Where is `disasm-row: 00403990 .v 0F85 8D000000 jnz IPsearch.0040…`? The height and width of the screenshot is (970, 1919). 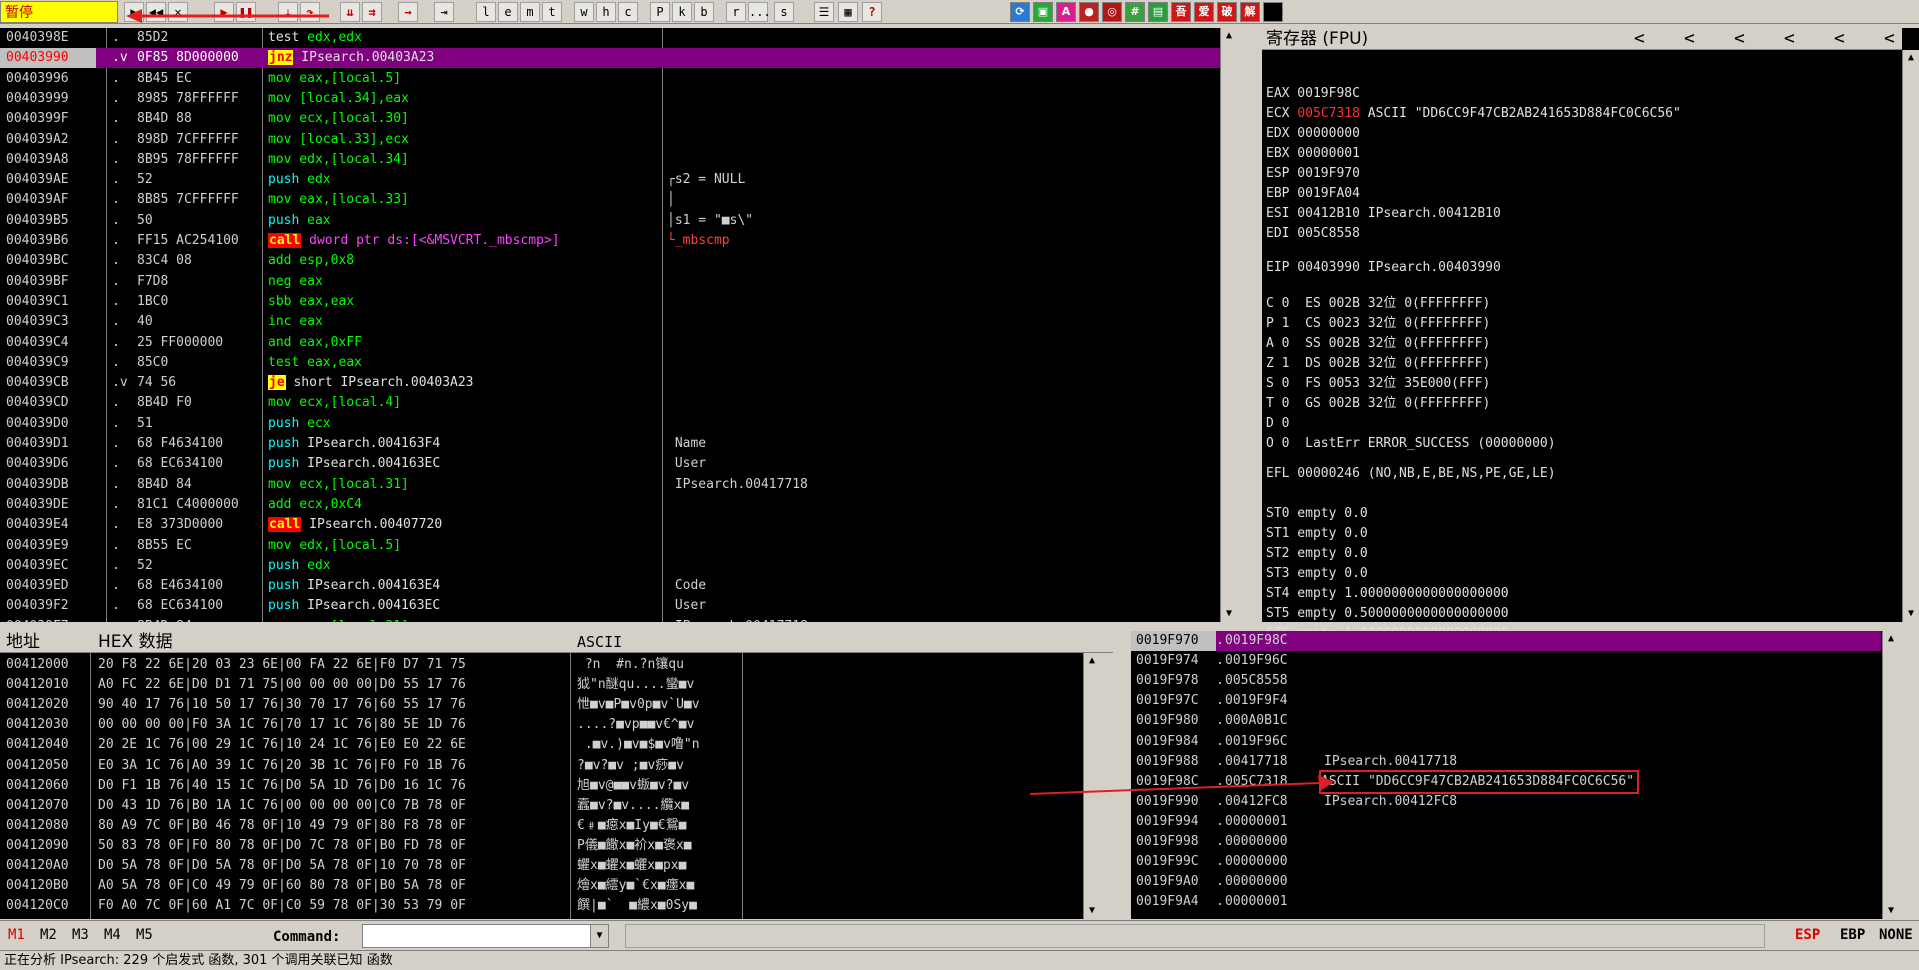 disasm-row: 00403990 .v 0F85 8D000000 jnz IPsearch.0040… is located at coordinates (610, 58).